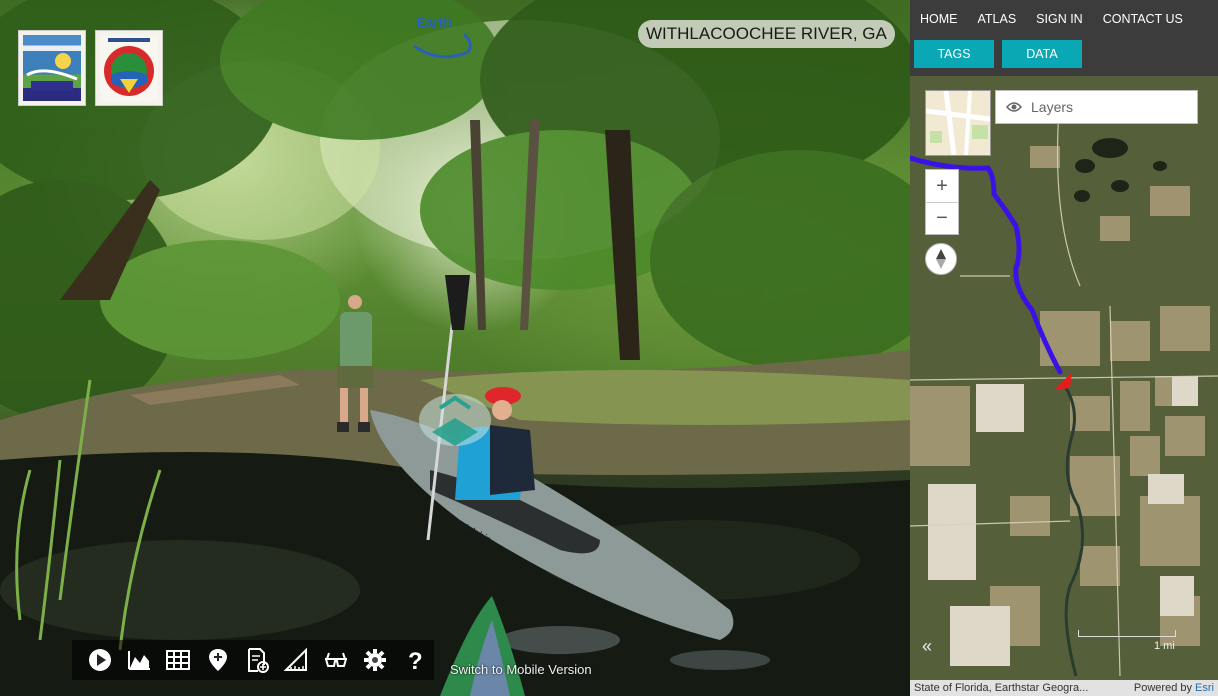  Describe the element at coordinates (998, 54) in the screenshot. I see `sub-navigation: TAGS DATA` at that location.